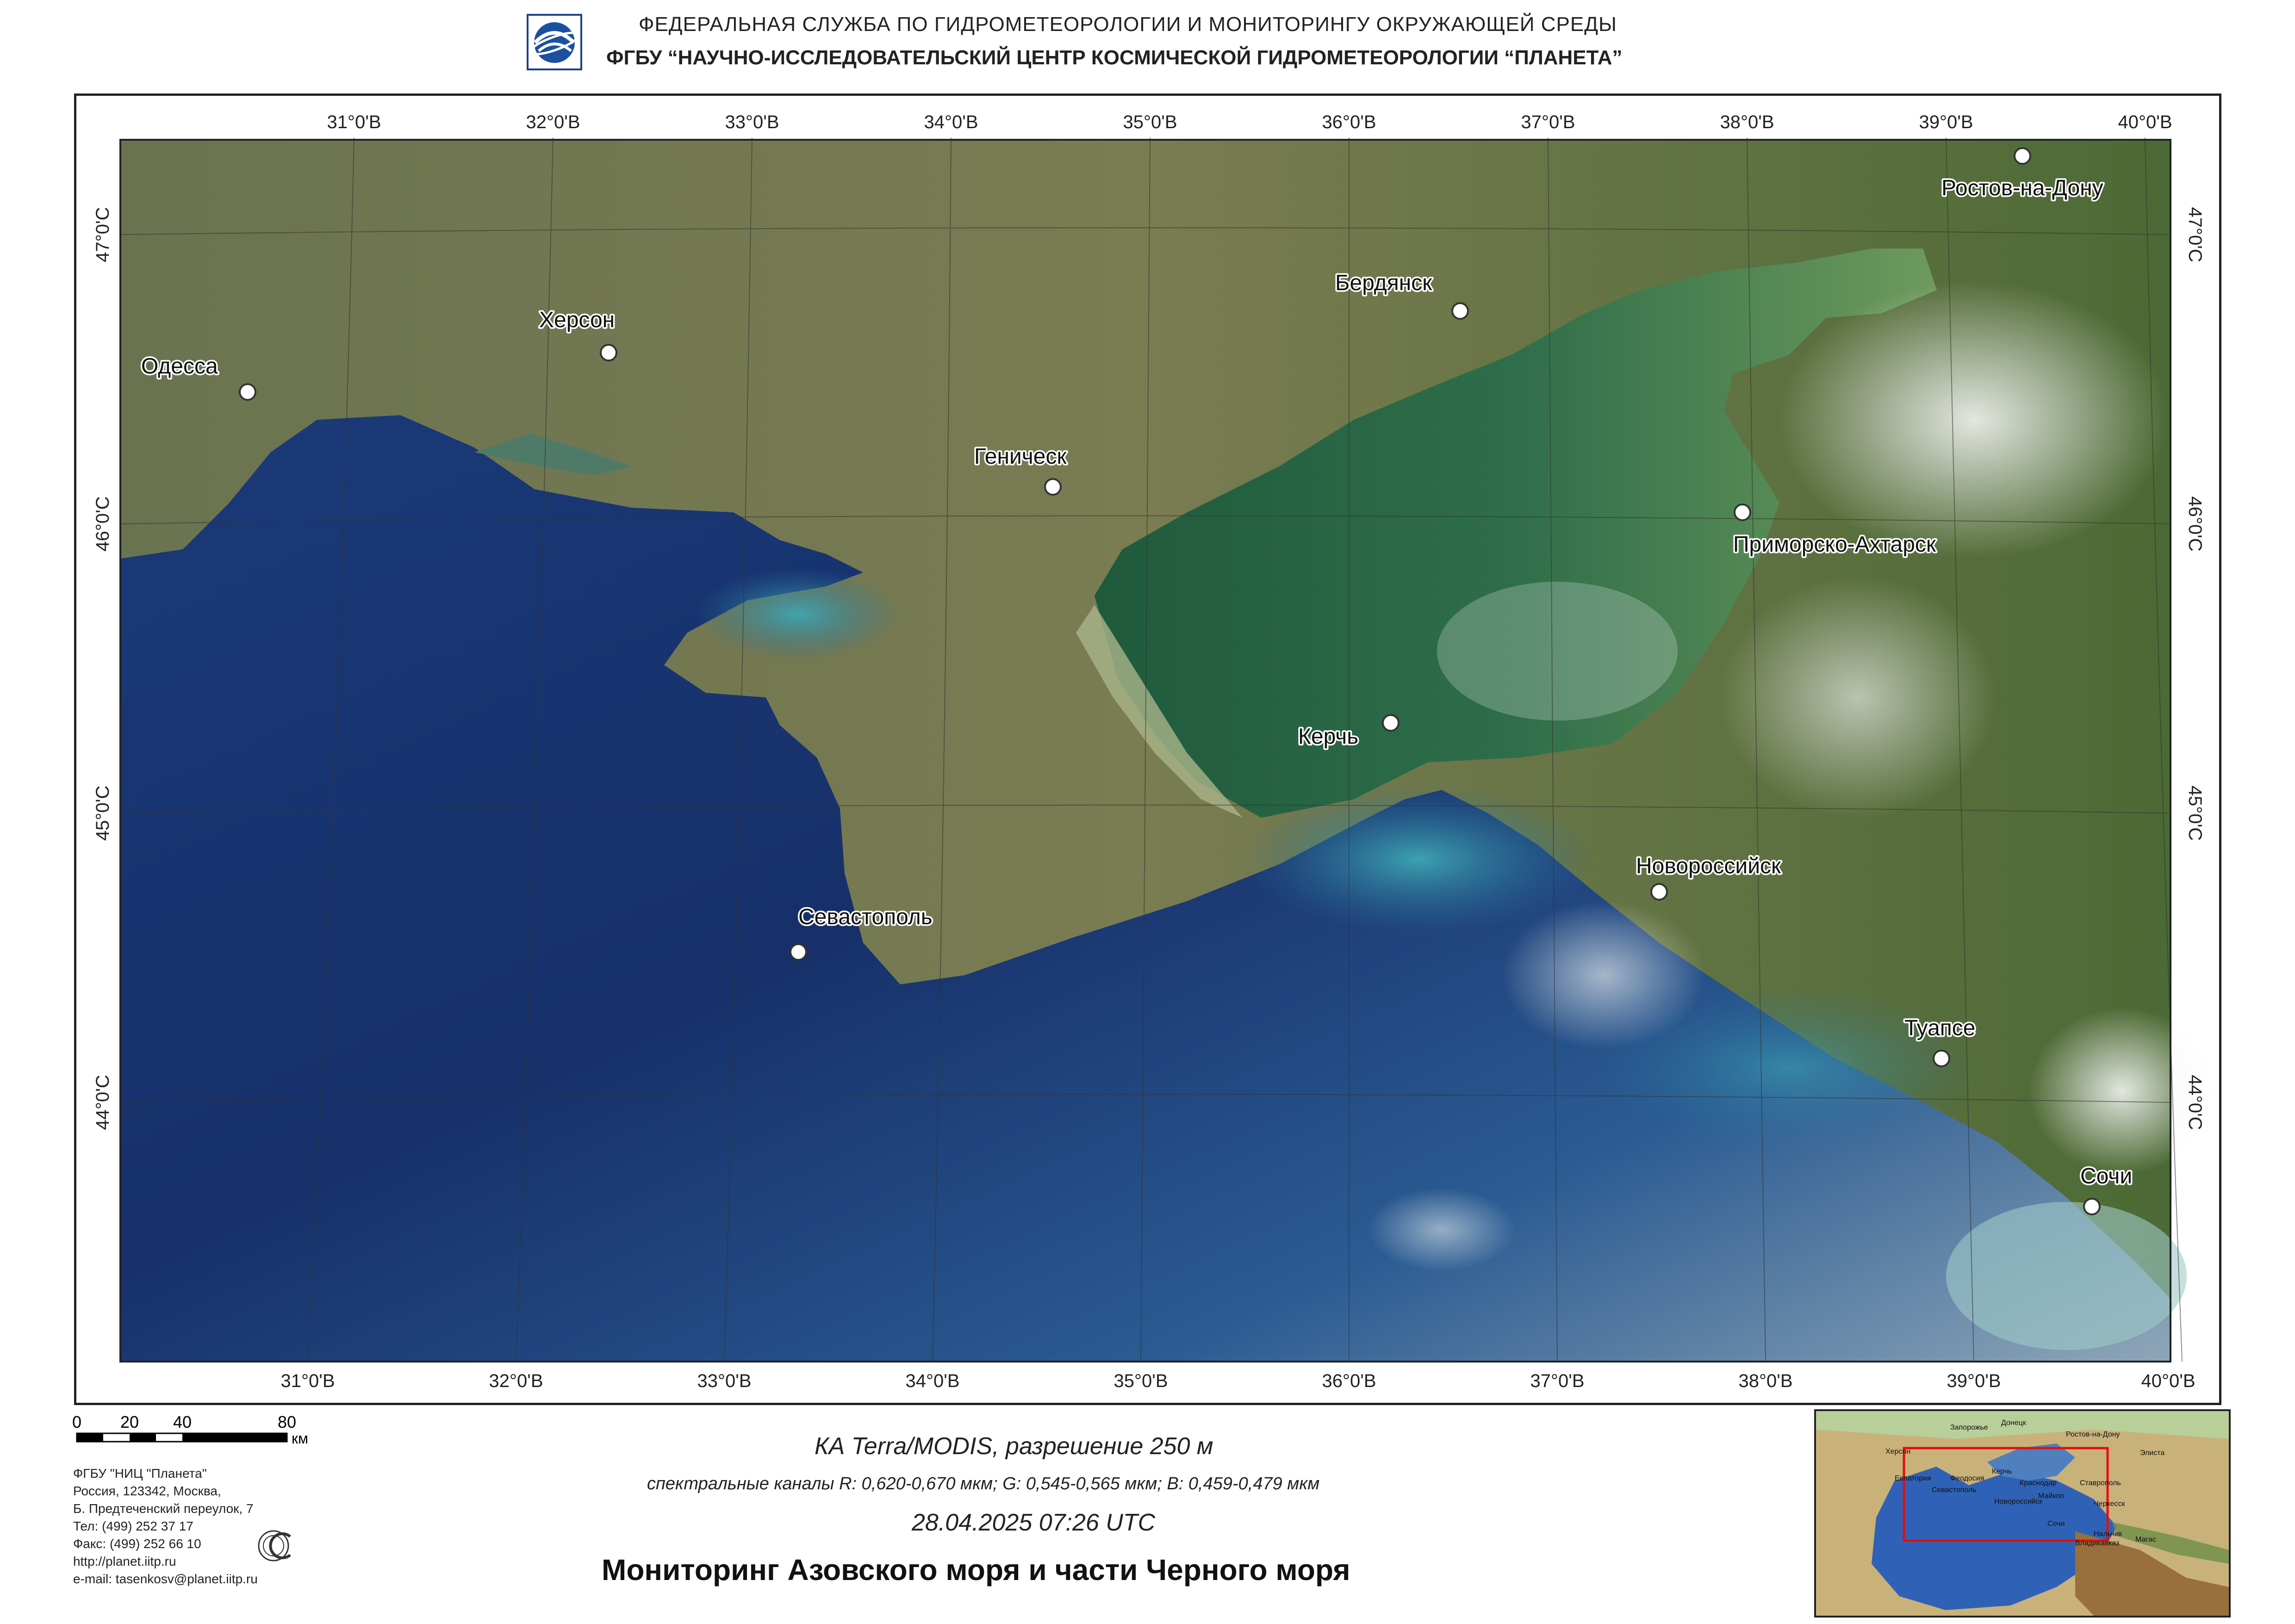  What do you see at coordinates (1913, 1478) in the screenshot?
I see `inset-label: Евпатория` at bounding box center [1913, 1478].